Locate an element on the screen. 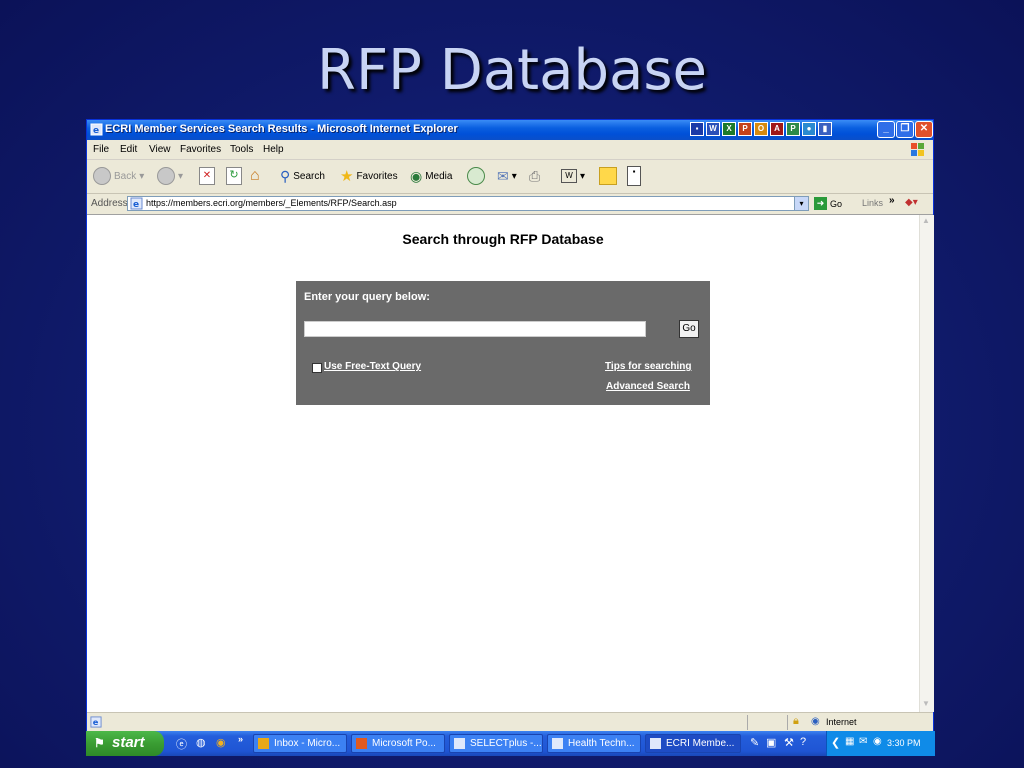 Image resolution: width=1024 pixels, height=768 pixels. refresh-button: ↻ is located at coordinates (234, 176).